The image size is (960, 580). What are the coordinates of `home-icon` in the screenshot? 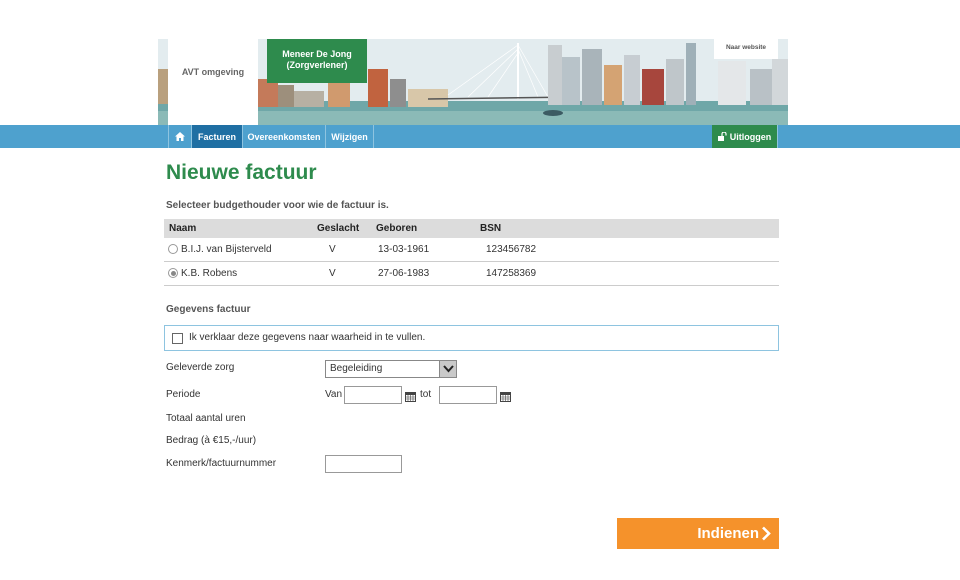 It's located at (180, 136).